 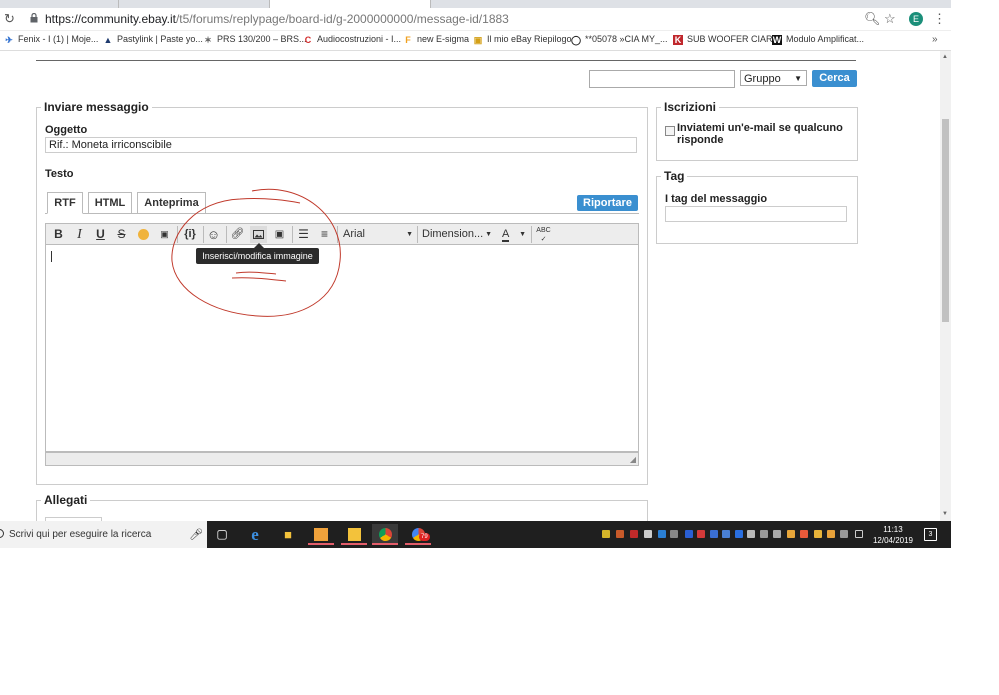 I want to click on notification-center-icon: 3, so click(x=930, y=534).